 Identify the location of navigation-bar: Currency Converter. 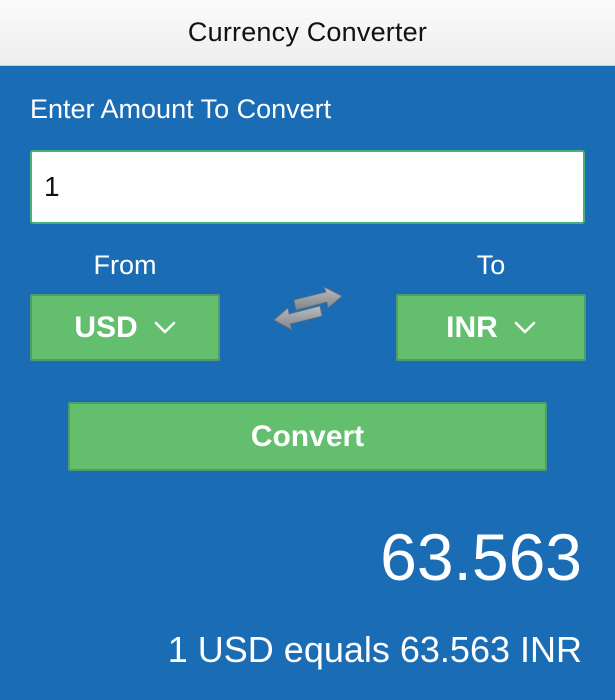
(307, 33).